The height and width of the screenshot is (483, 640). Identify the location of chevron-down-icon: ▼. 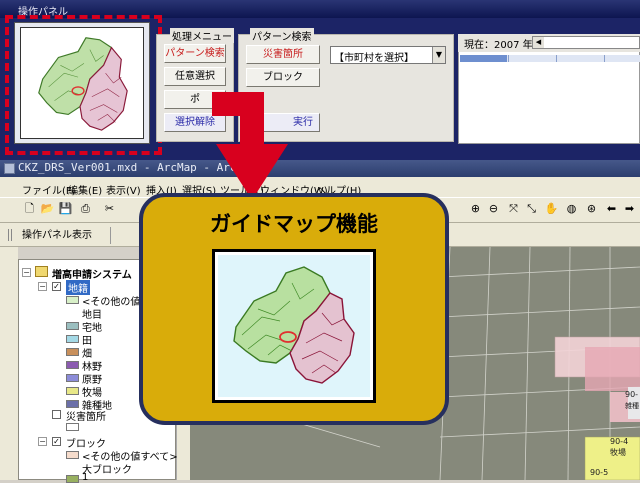
(438, 55).